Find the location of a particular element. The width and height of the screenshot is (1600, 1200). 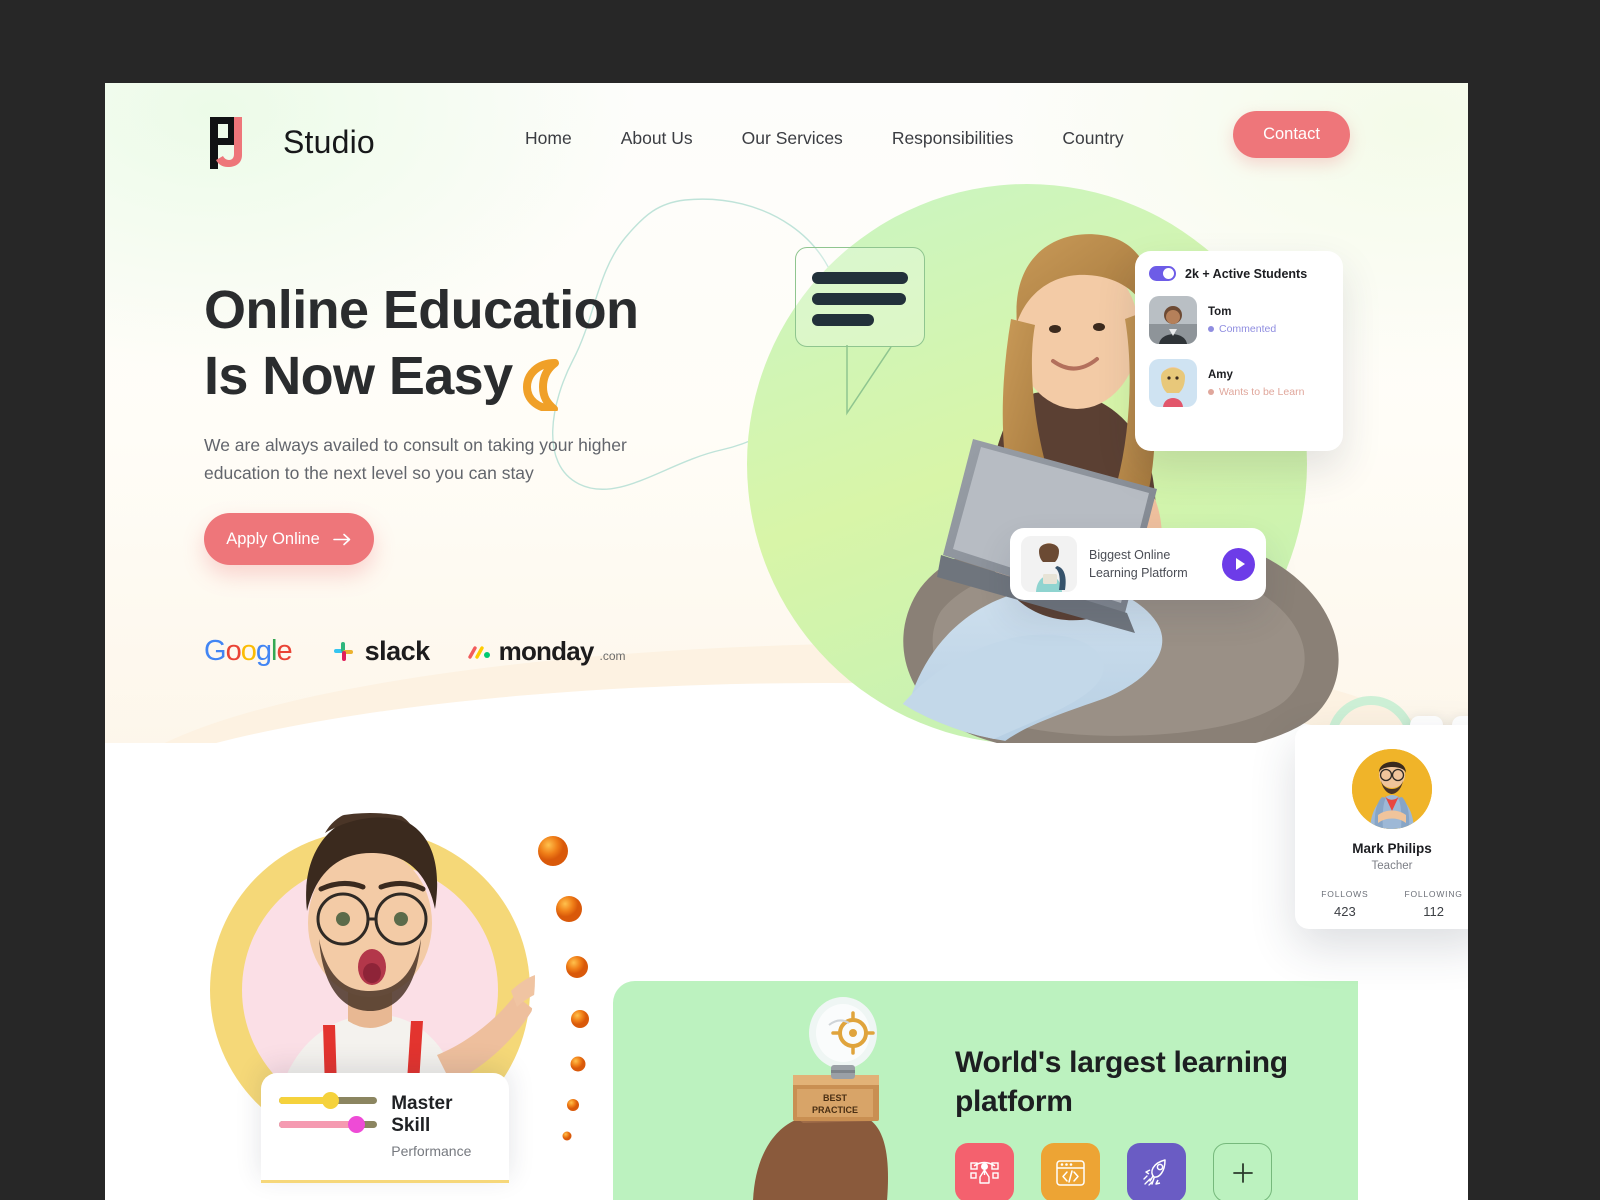

avatar-tom-image is located at coordinates (1173, 320).